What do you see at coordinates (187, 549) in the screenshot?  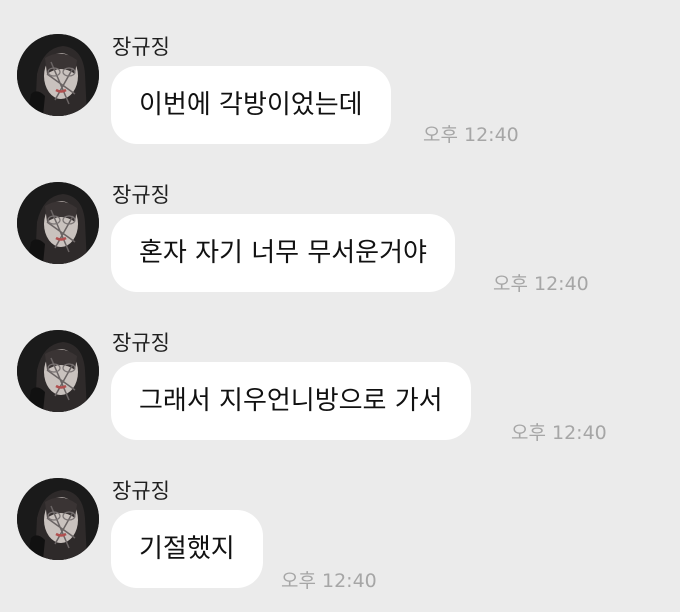 I see `message-bubble: 기절했지` at bounding box center [187, 549].